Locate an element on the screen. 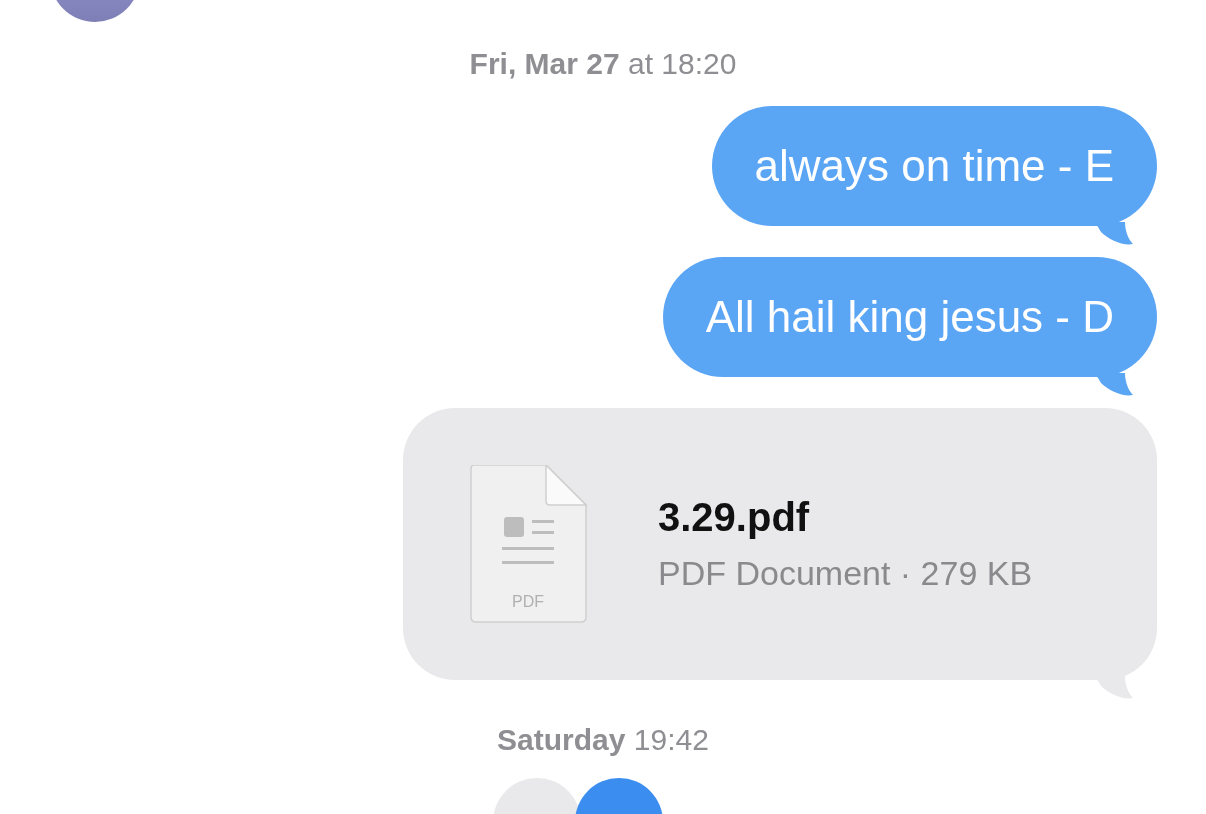 This screenshot has height=814, width=1206. document-icon: PDF is located at coordinates (529, 544).